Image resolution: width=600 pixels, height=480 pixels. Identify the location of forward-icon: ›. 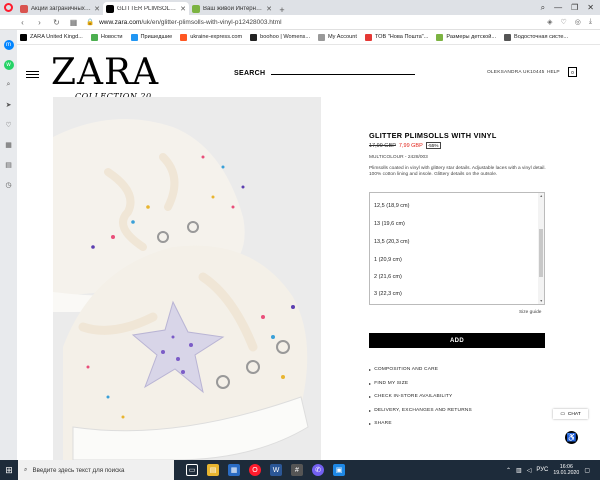
(39, 22).